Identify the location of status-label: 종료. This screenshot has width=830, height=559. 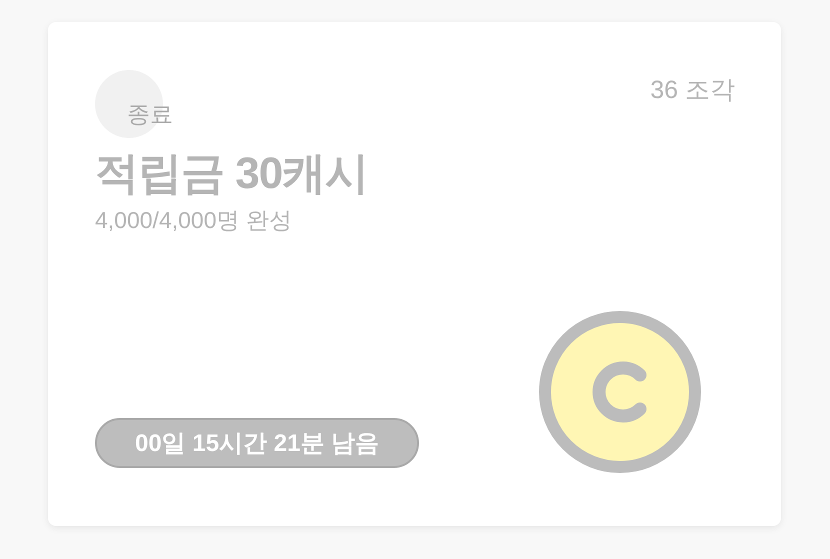
(150, 114).